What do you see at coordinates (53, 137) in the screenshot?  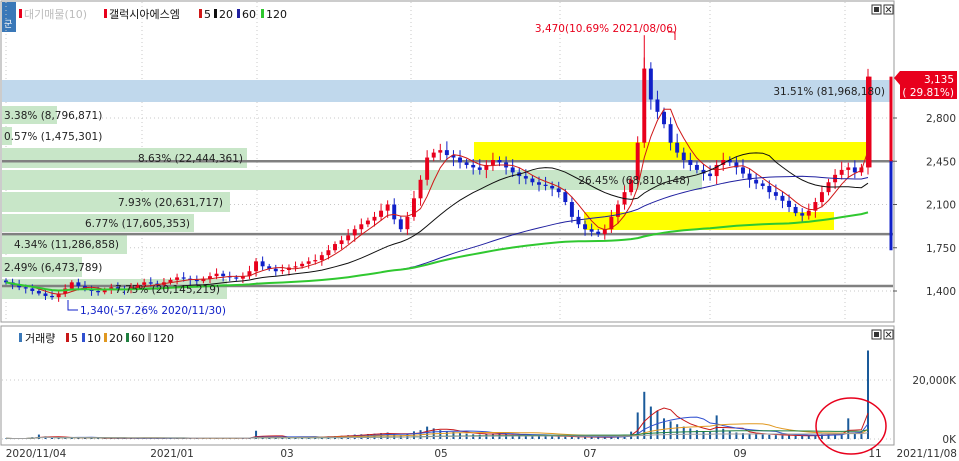 I see `volume-profile-label: 0.57% (1,475,301)` at bounding box center [53, 137].